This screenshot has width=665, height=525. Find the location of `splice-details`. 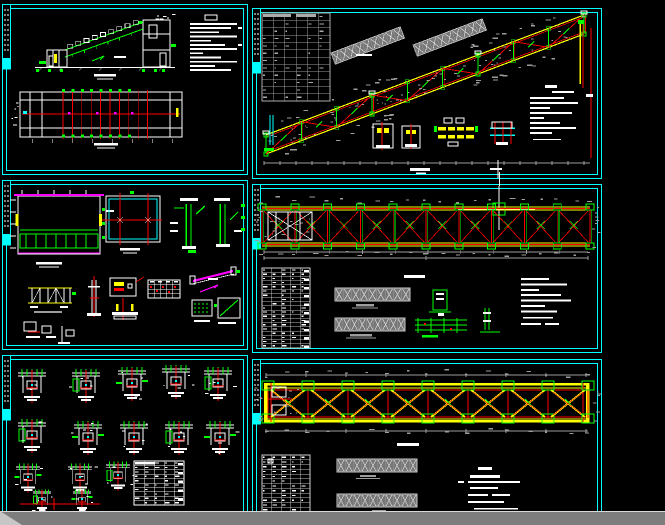

splice-details is located at coordinates (443, 133).